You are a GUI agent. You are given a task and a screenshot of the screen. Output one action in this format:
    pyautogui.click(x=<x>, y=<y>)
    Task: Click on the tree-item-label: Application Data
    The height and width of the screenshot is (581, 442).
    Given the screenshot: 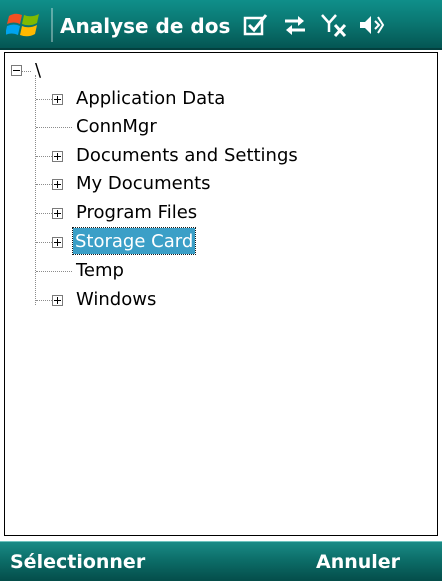 What is the action you would take?
    pyautogui.click(x=151, y=98)
    